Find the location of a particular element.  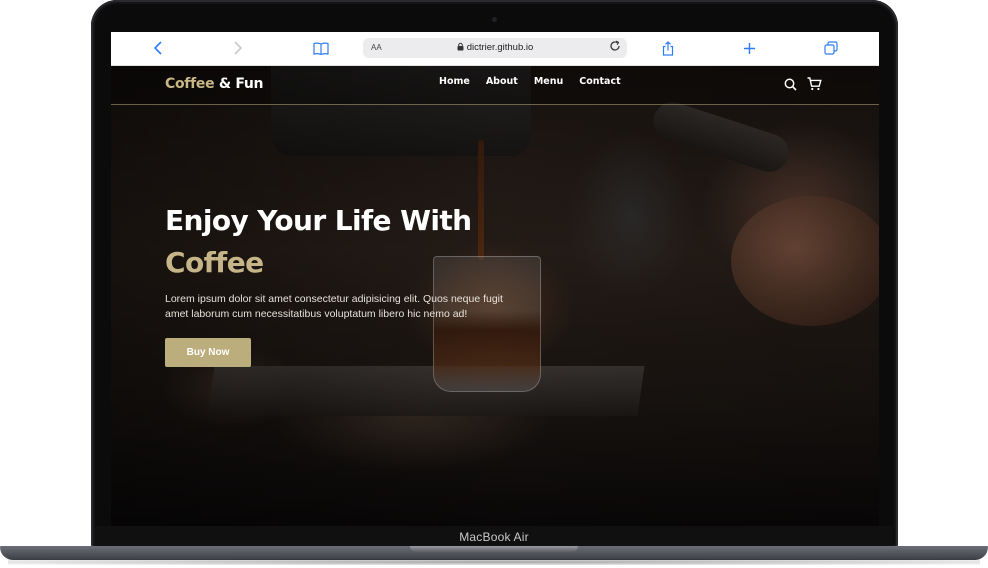

laptop-notch is located at coordinates (494, 549).